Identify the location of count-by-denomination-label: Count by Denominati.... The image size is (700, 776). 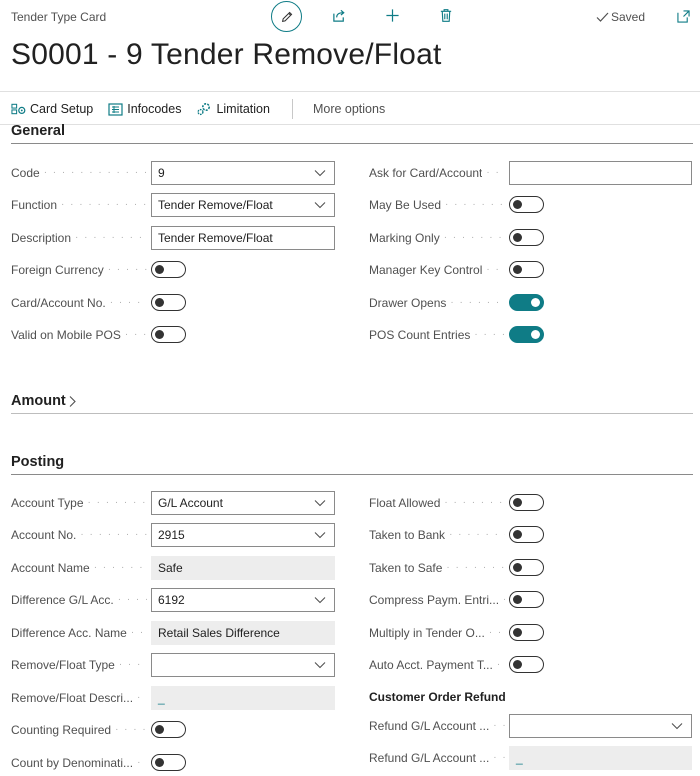
(81, 763).